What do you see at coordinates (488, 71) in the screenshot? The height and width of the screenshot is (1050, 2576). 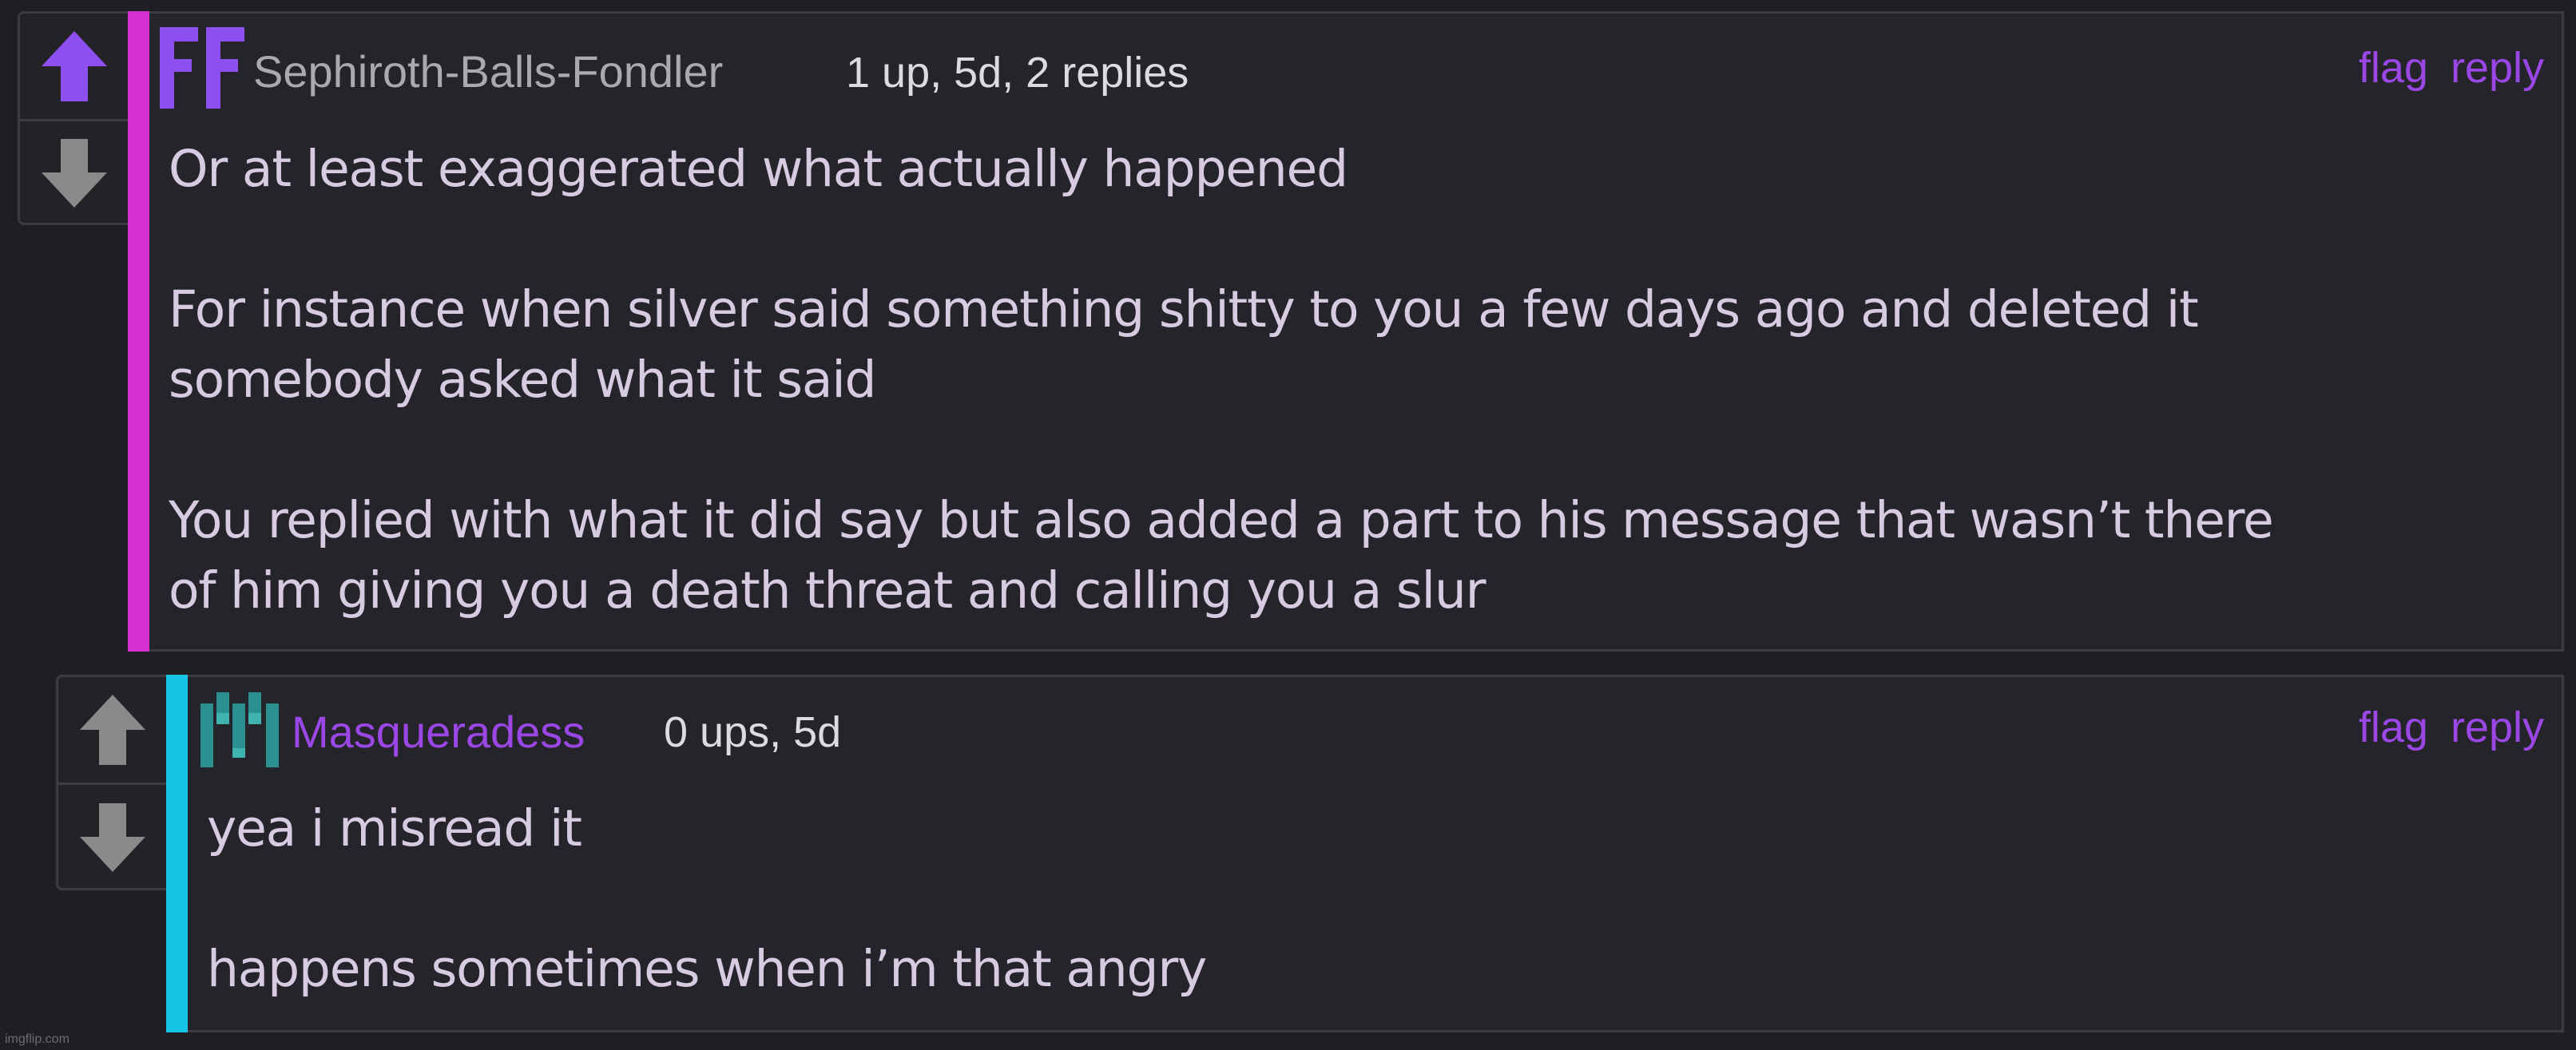 I see `username-link: Sephiroth-Balls-Fondler` at bounding box center [488, 71].